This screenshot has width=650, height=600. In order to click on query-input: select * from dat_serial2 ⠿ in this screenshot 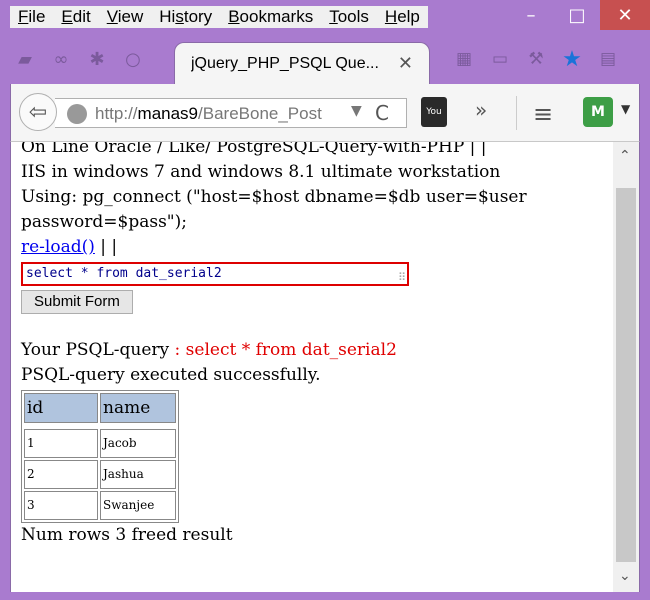, I will do `click(215, 274)`.